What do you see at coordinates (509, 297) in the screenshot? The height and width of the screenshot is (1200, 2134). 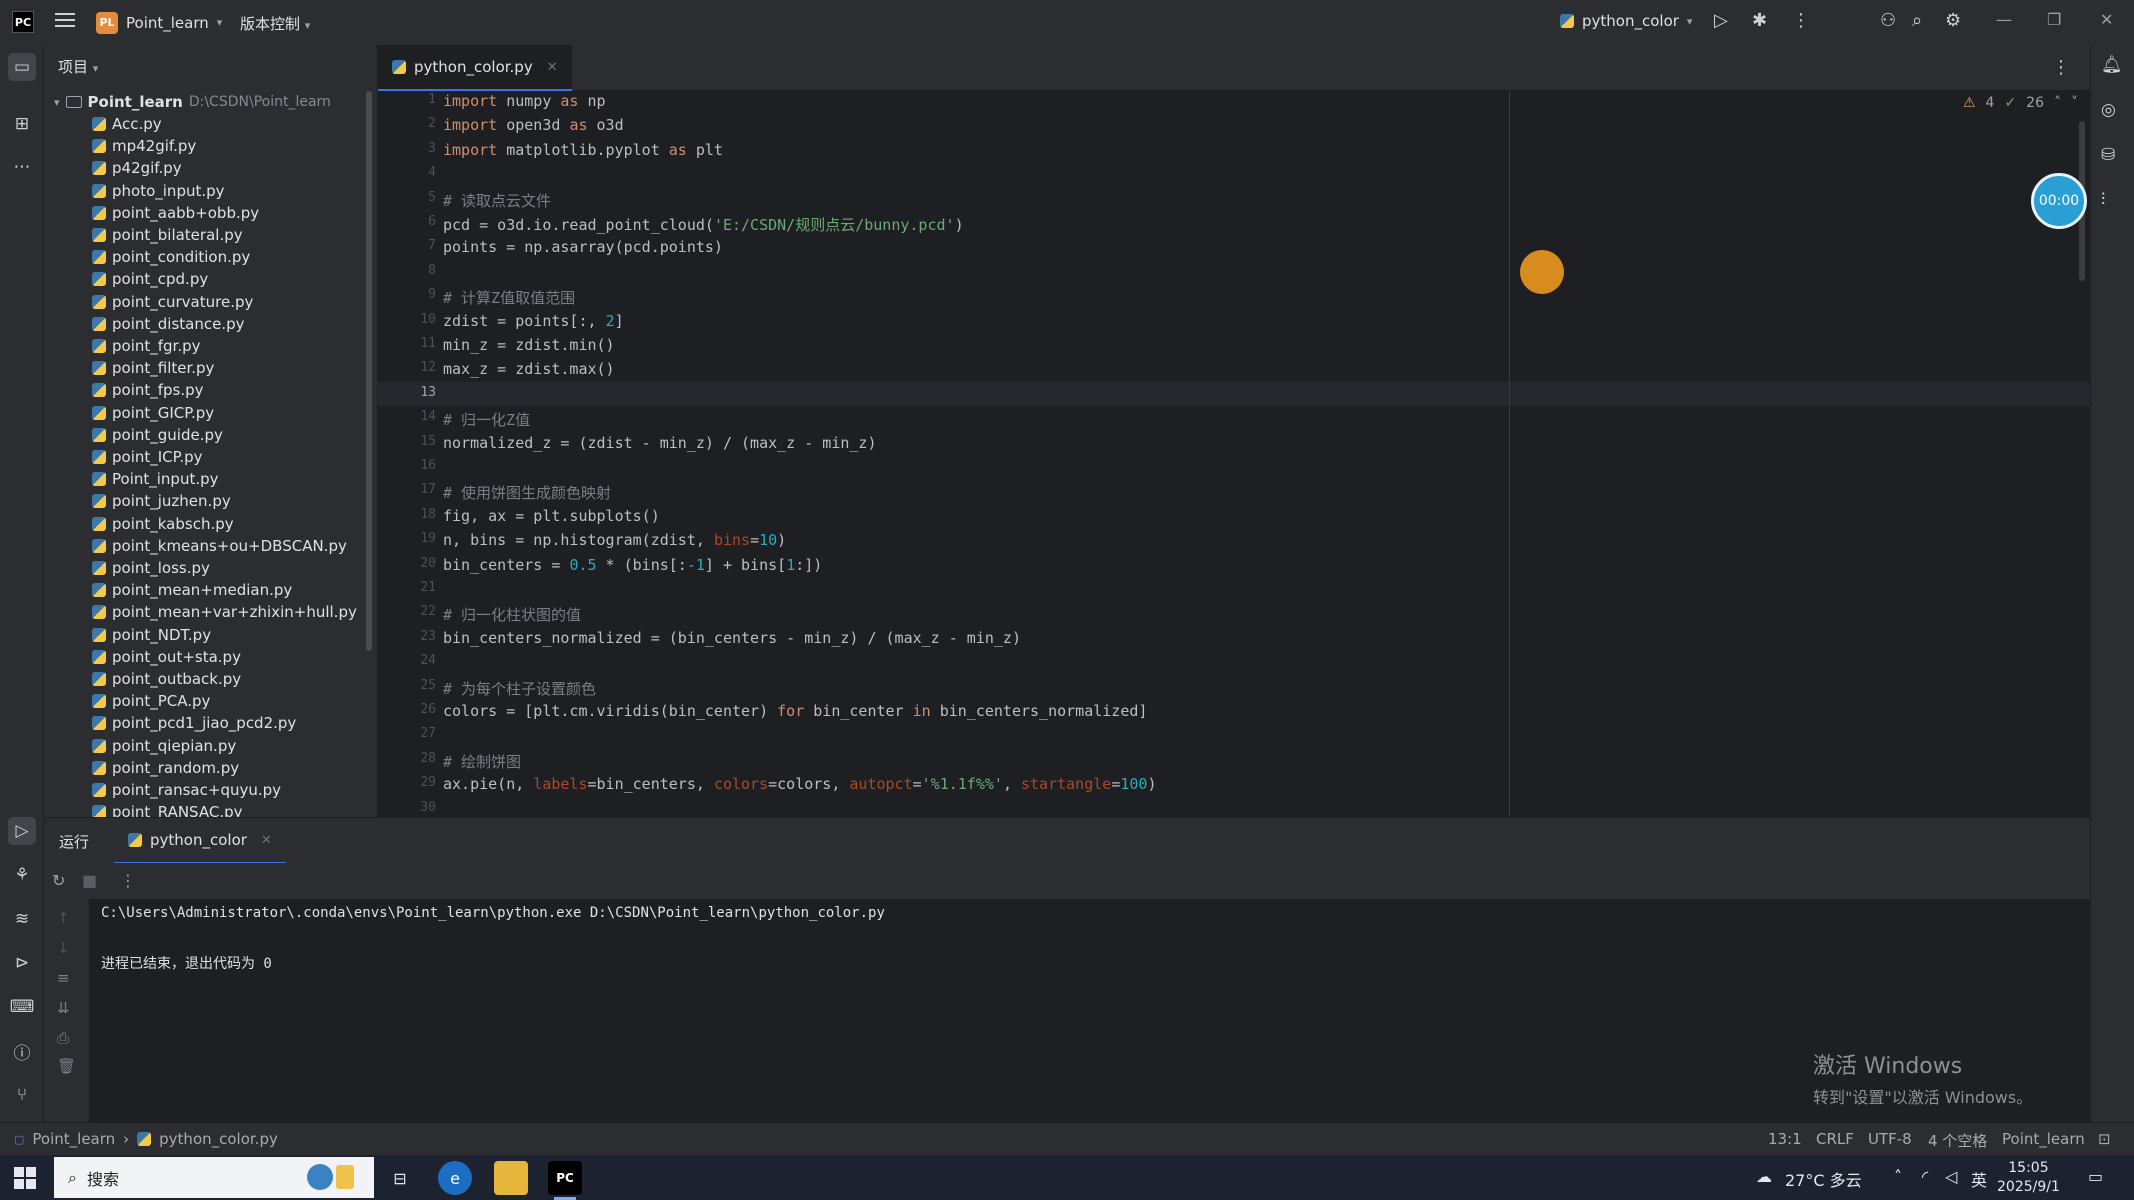 I see `code-line: # 计算Z值取值范围` at bounding box center [509, 297].